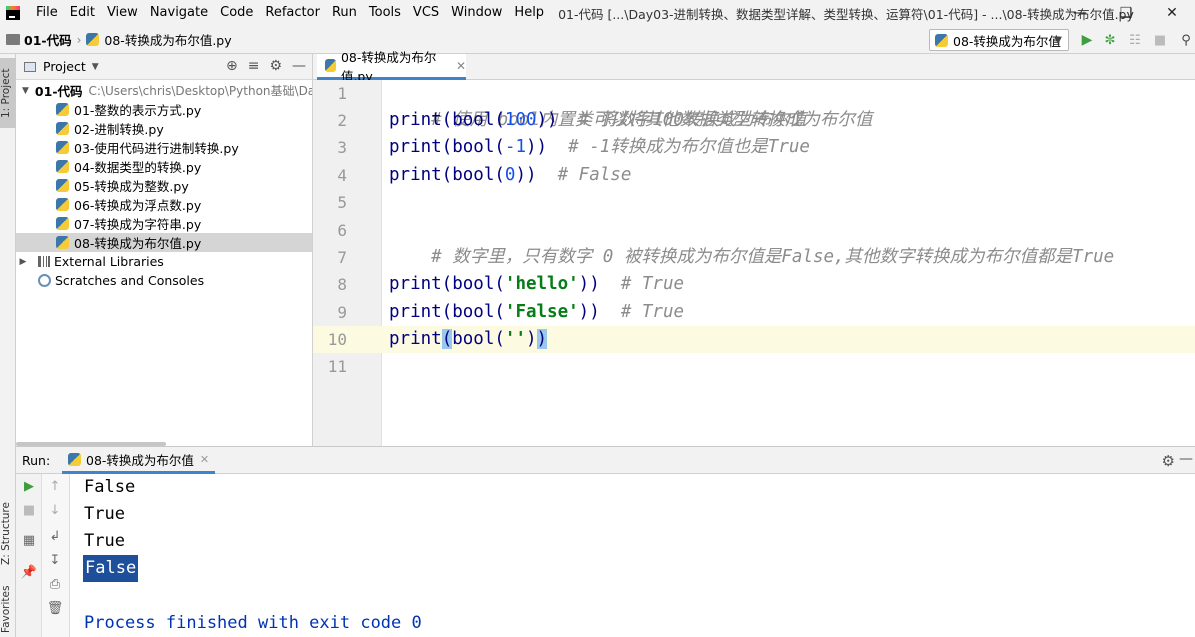 The image size is (1195, 637). Describe the element at coordinates (342, 147) in the screenshot. I see `line-number: 3` at that location.